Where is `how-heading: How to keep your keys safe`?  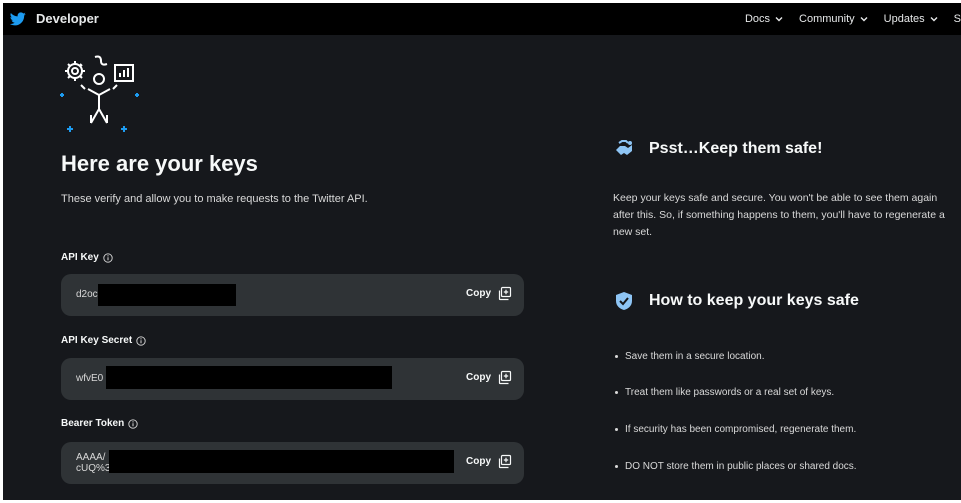 how-heading: How to keep your keys safe is located at coordinates (736, 301).